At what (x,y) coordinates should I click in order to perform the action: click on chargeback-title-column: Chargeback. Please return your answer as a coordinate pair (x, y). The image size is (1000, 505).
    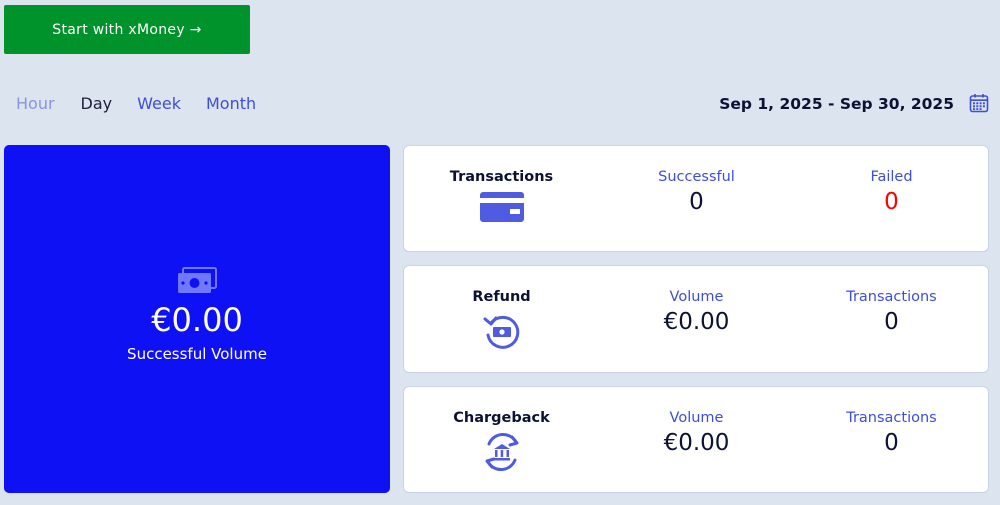
    Looking at the image, I should click on (501, 439).